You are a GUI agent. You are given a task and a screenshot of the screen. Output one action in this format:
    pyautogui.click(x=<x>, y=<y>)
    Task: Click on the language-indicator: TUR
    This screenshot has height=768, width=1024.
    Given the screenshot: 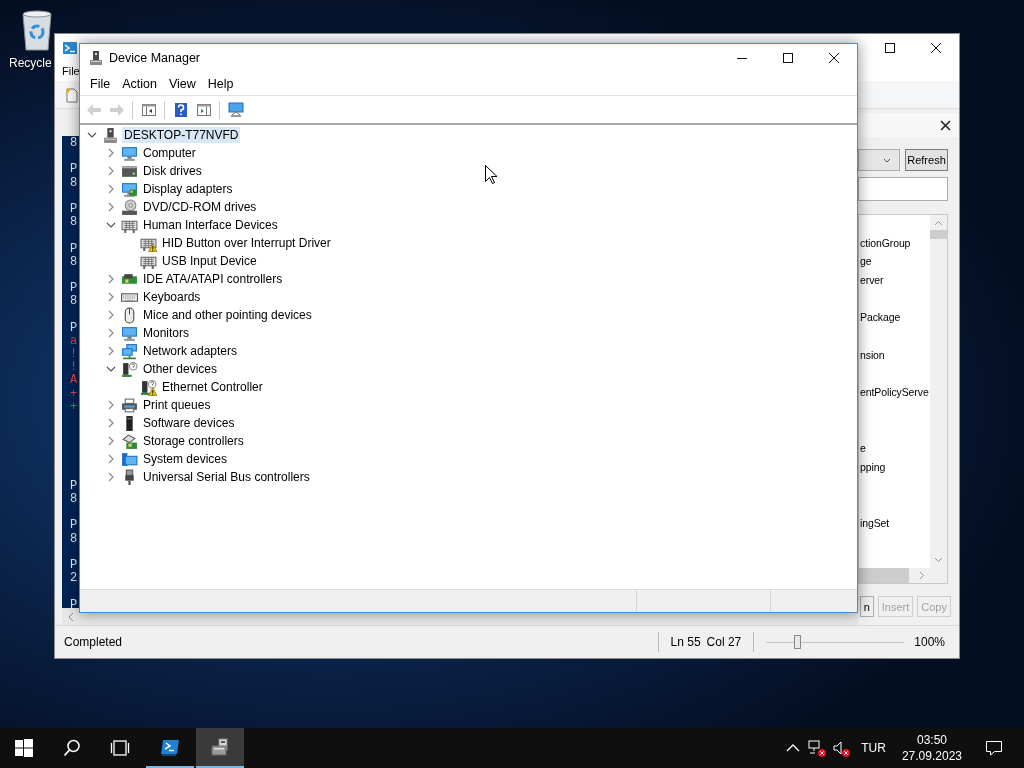 What is the action you would take?
    pyautogui.click(x=873, y=748)
    